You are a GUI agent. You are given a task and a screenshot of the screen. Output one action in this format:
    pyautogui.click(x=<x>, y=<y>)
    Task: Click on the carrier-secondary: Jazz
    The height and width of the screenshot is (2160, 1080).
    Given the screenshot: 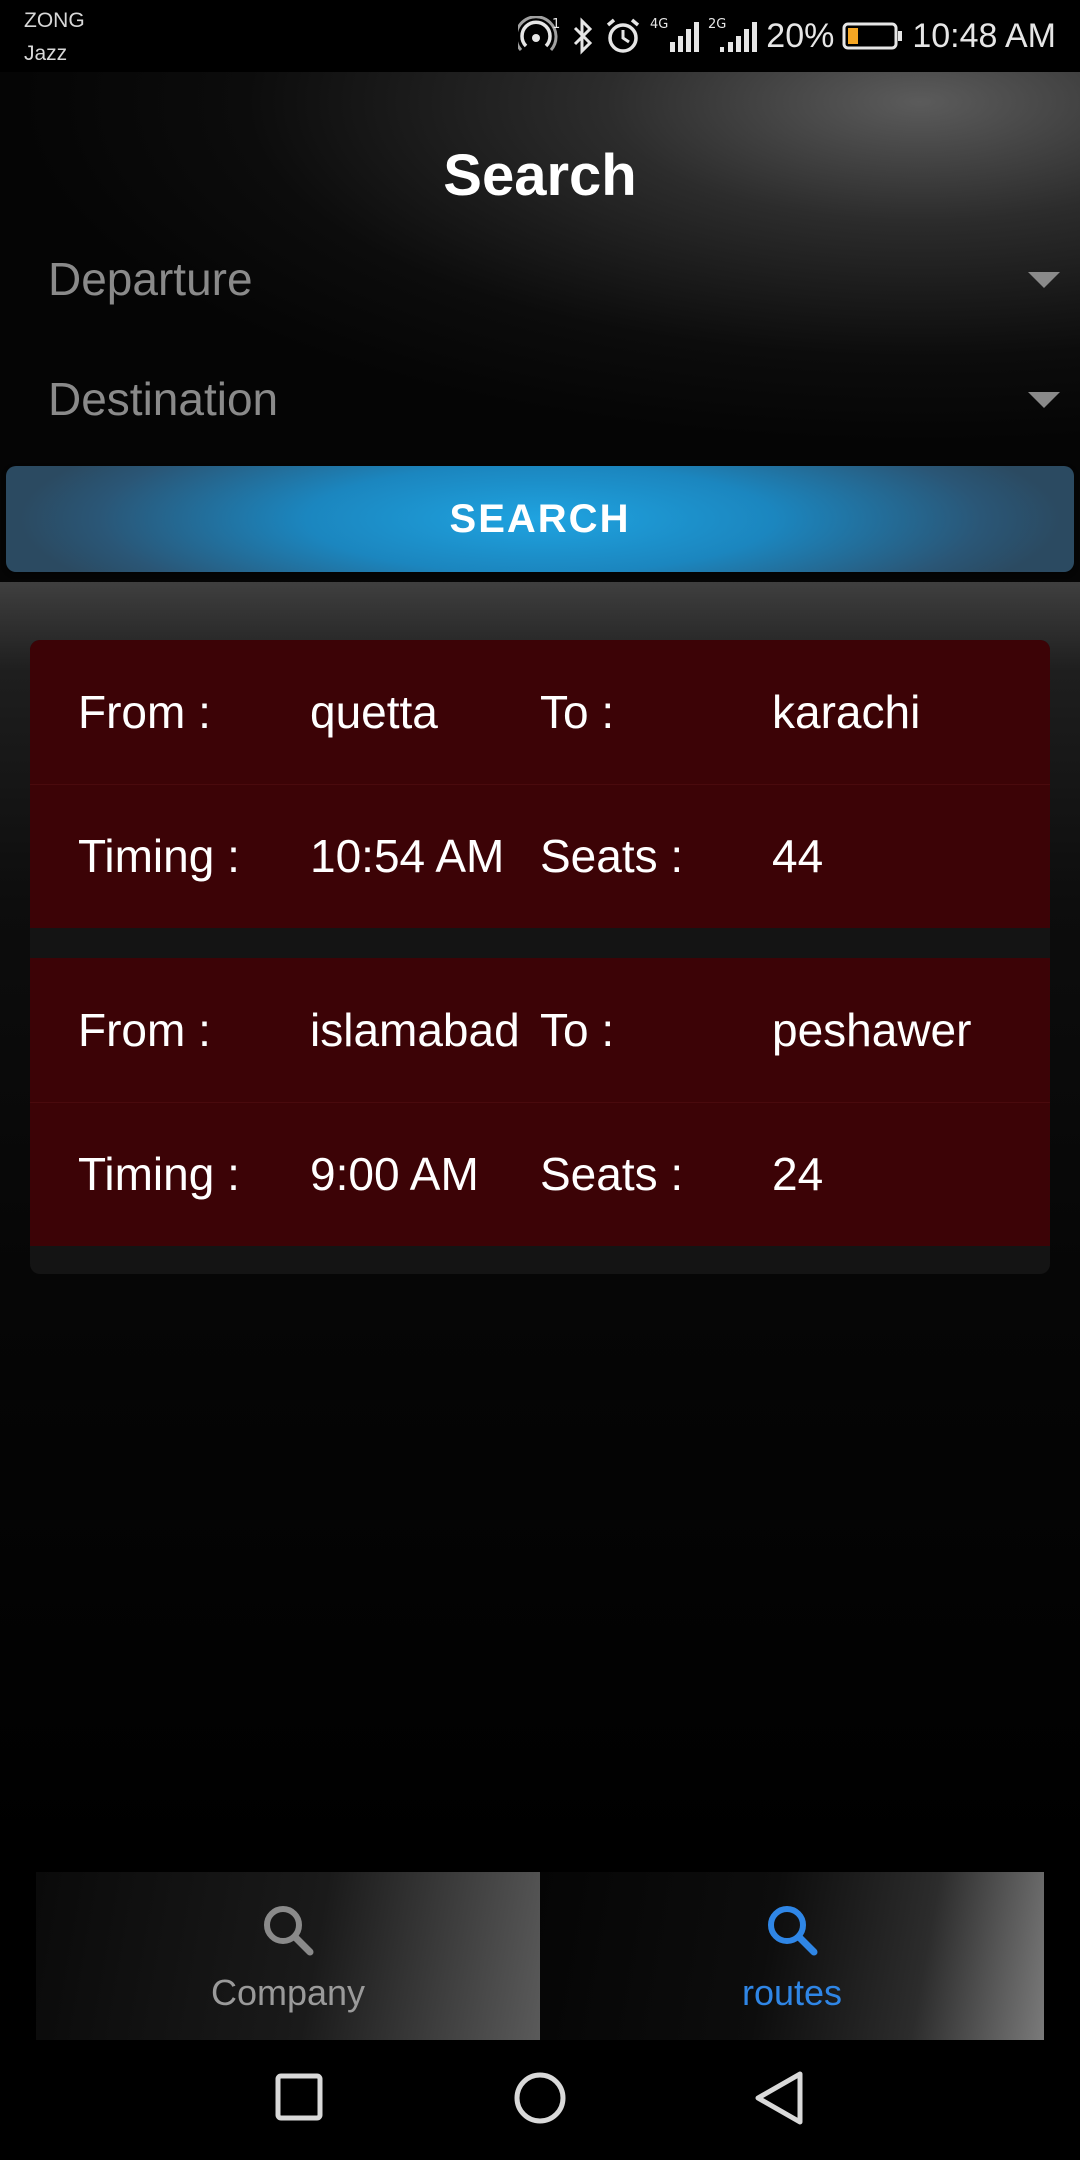 What is the action you would take?
    pyautogui.click(x=46, y=53)
    